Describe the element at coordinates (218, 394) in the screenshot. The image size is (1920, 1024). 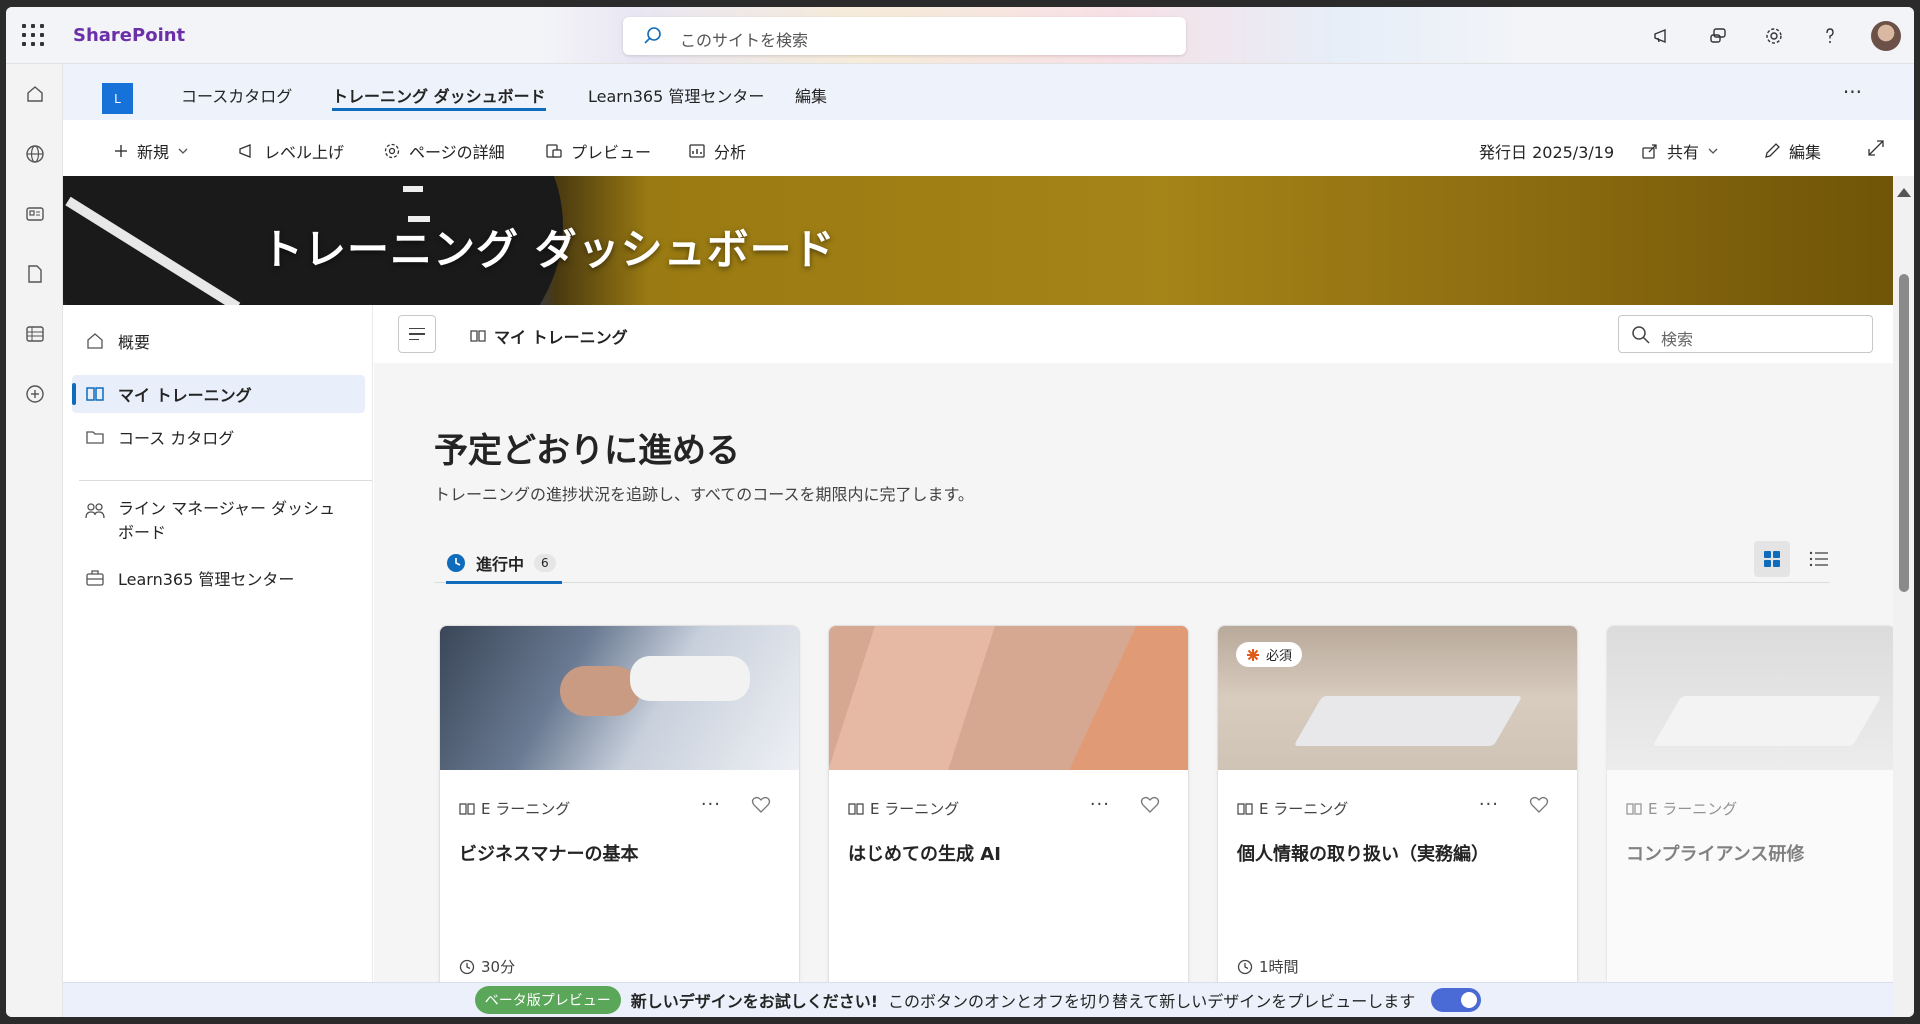
I see `sidebar-item-my-training: マイ トレーニング` at that location.